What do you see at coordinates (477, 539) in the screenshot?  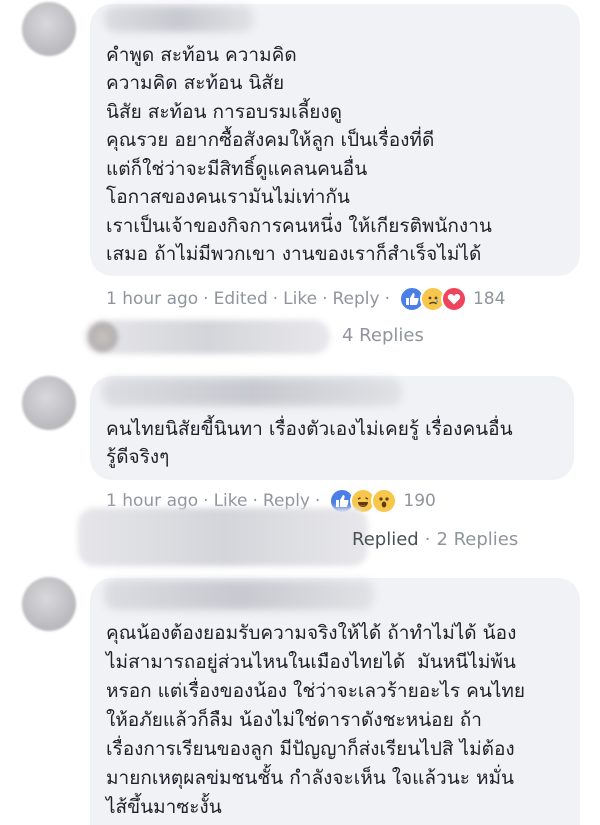 I see `view-replies-link: 2 Replies` at bounding box center [477, 539].